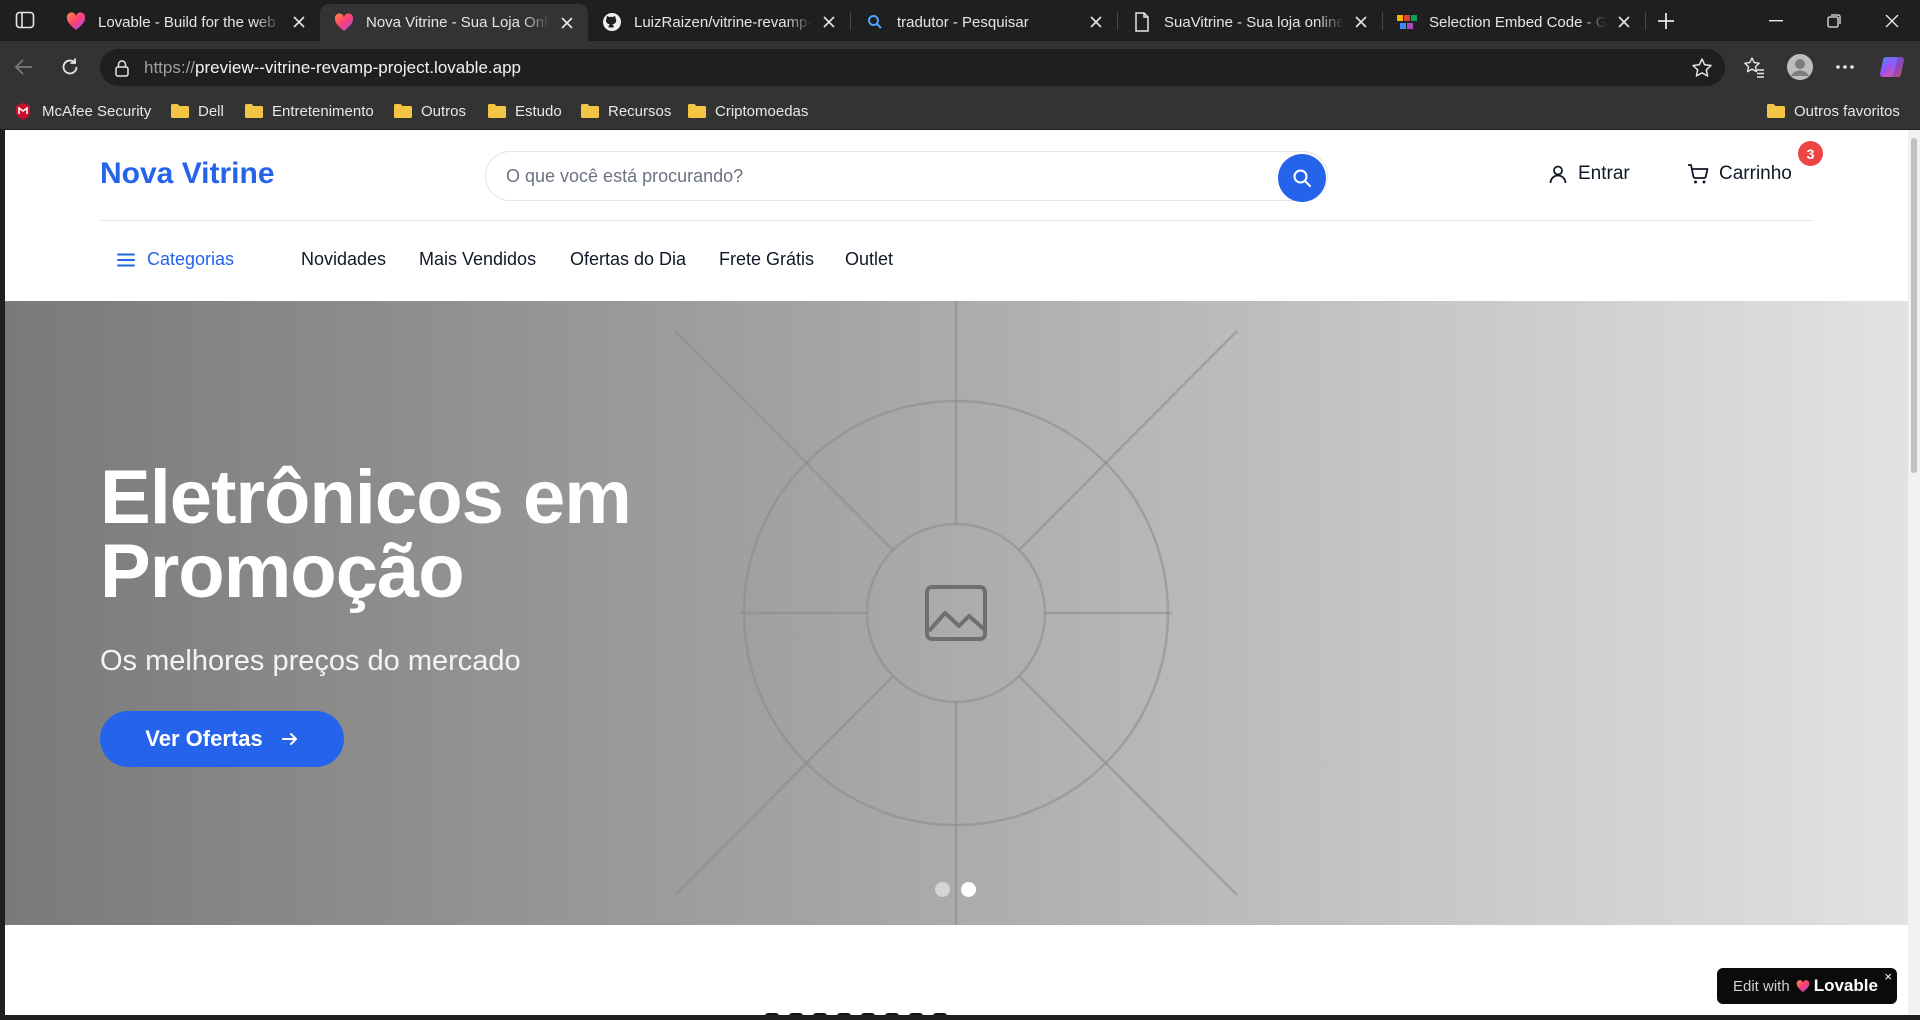  I want to click on hero-subtitle: Os melhores preços do mercado, so click(310, 661).